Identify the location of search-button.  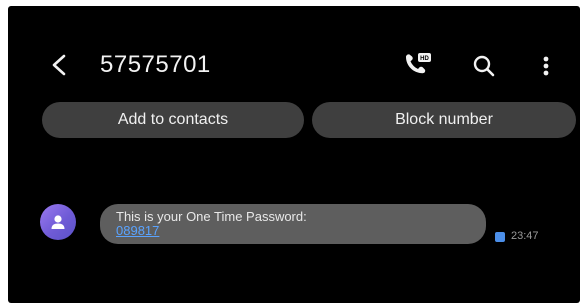
(484, 66).